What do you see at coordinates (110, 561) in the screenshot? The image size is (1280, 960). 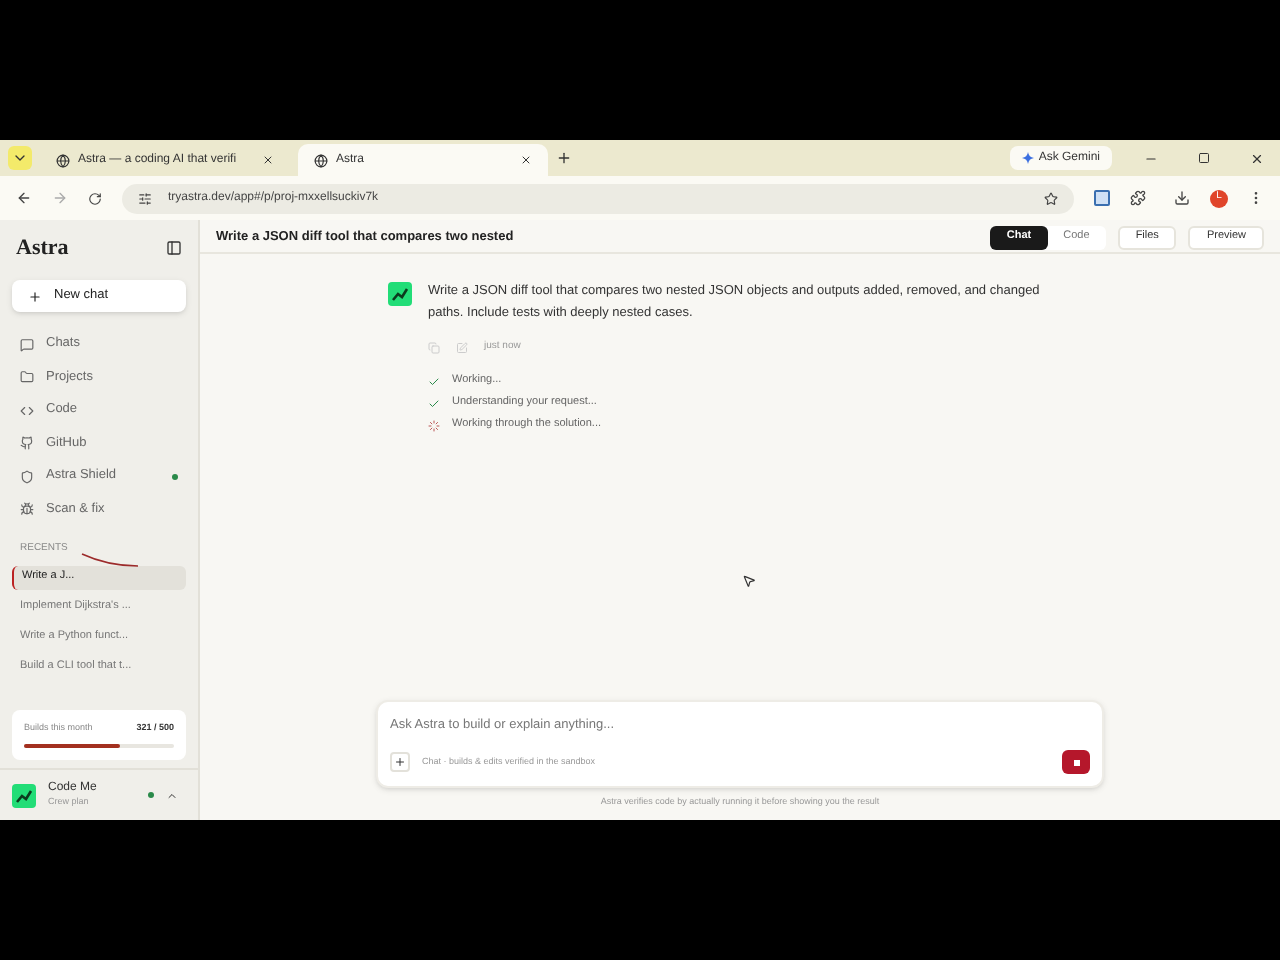 I see `pen-stroke` at bounding box center [110, 561].